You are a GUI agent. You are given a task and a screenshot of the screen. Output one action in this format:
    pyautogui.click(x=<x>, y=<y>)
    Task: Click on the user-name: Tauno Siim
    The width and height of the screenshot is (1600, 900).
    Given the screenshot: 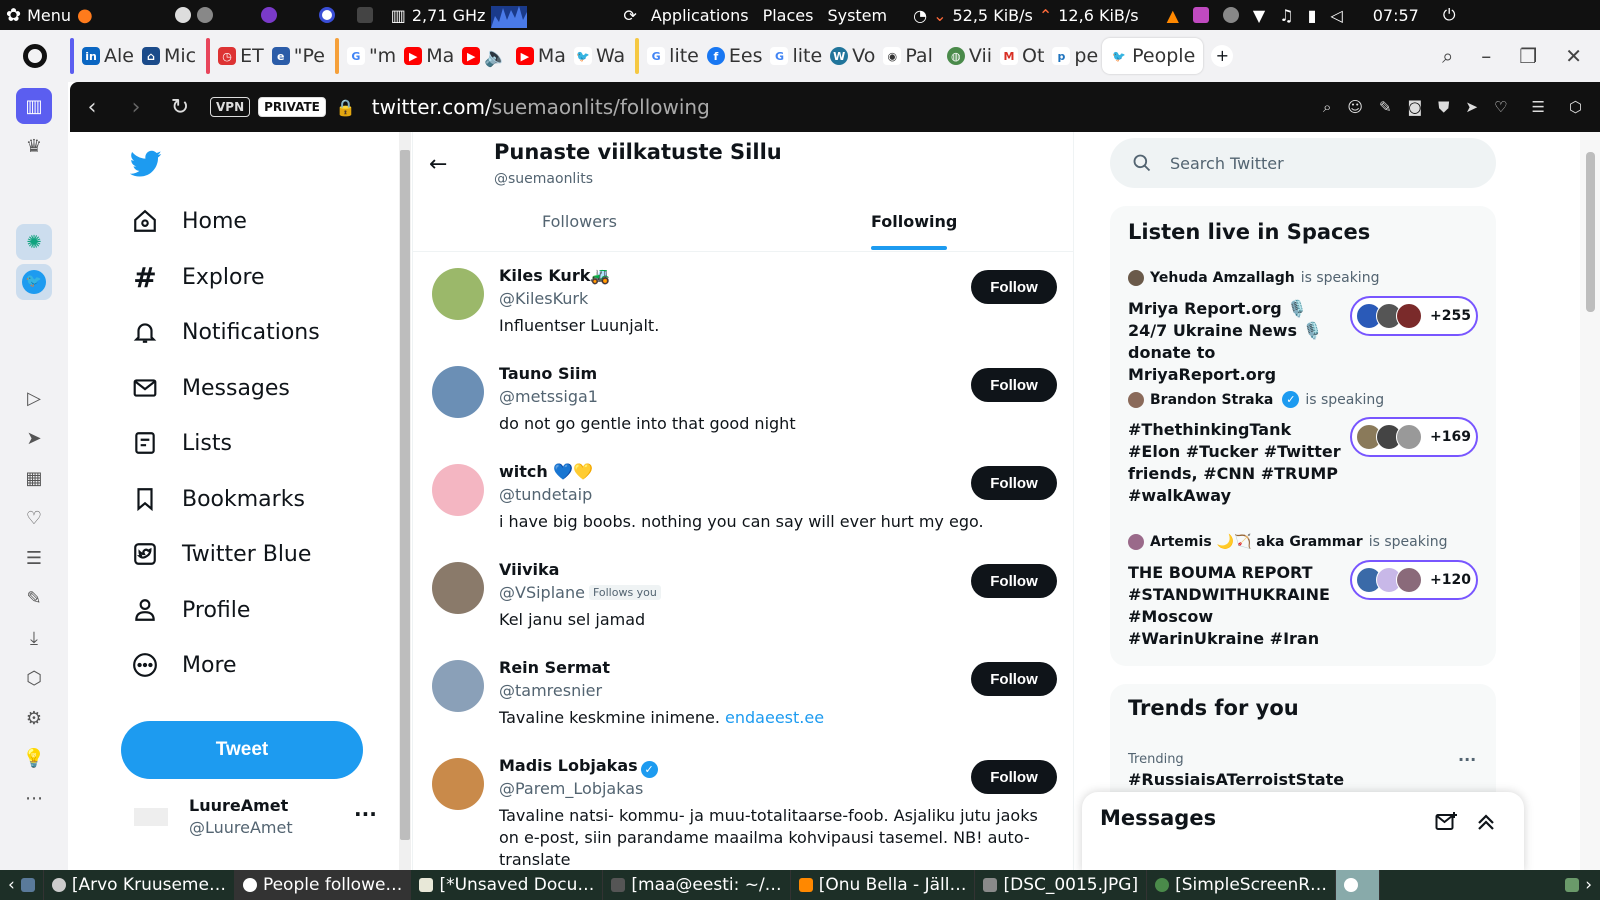 What is the action you would take?
    pyautogui.click(x=548, y=373)
    